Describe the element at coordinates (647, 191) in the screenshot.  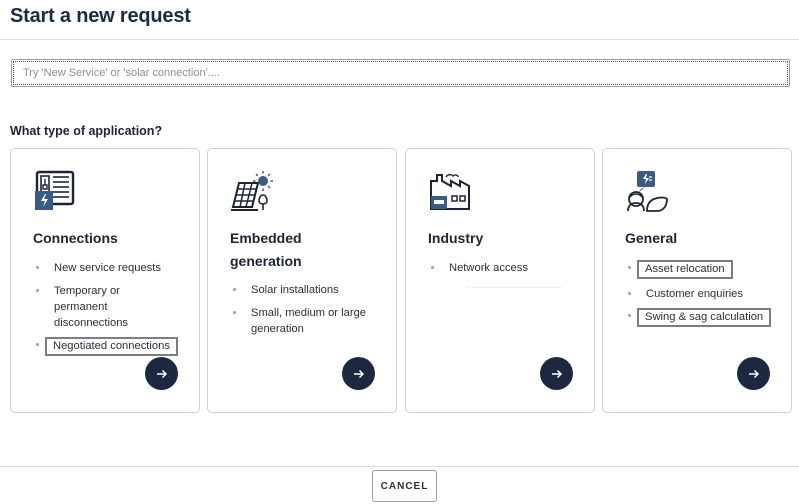
I see `general-enquiry-icon` at that location.